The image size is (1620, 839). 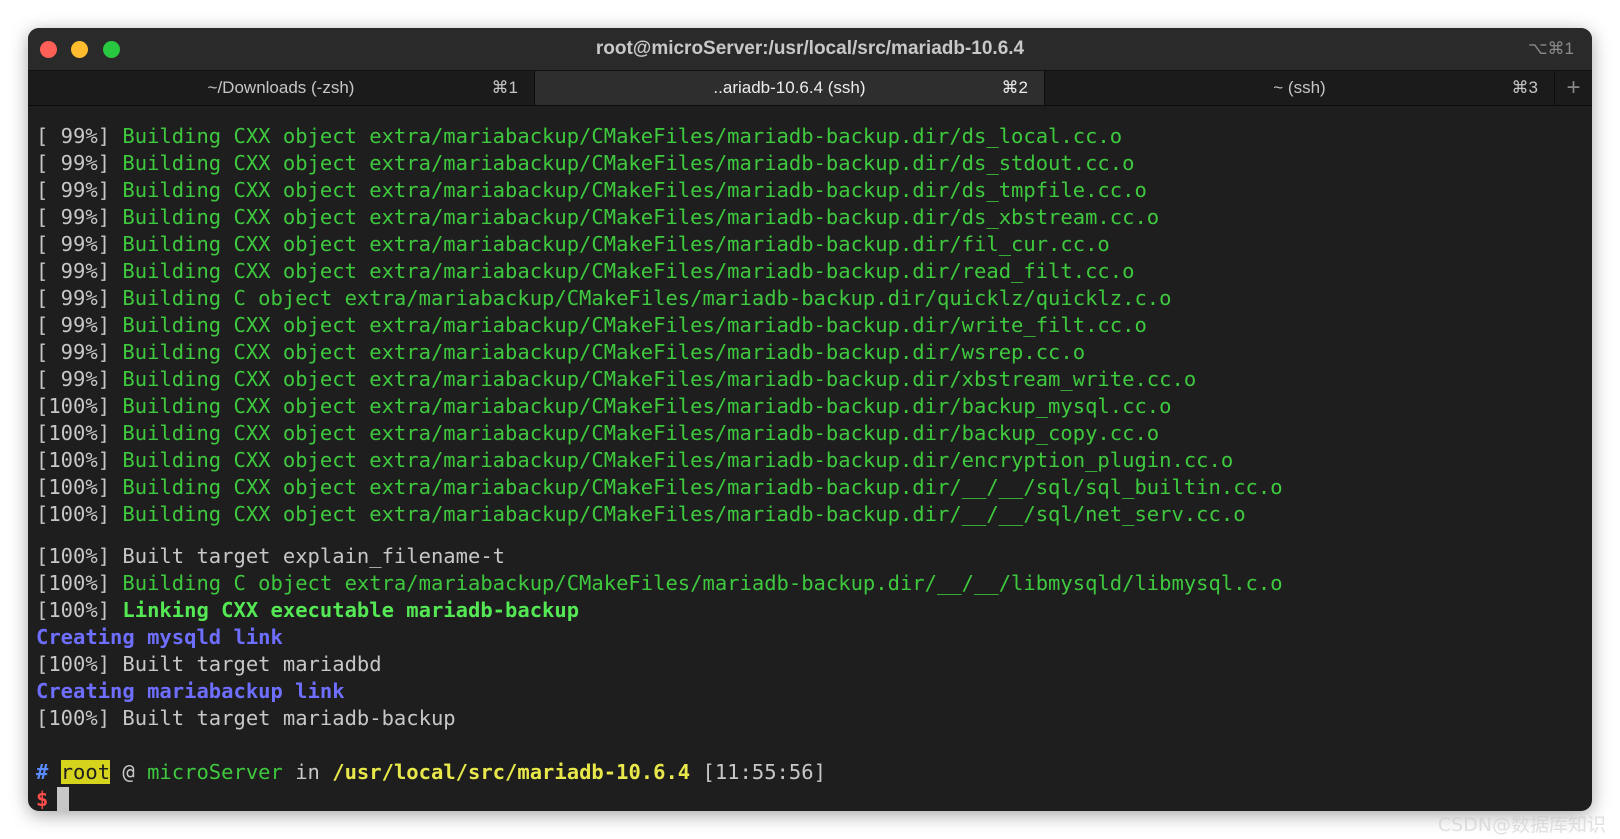 I want to click on prompt-dollar: $, so click(x=42, y=799).